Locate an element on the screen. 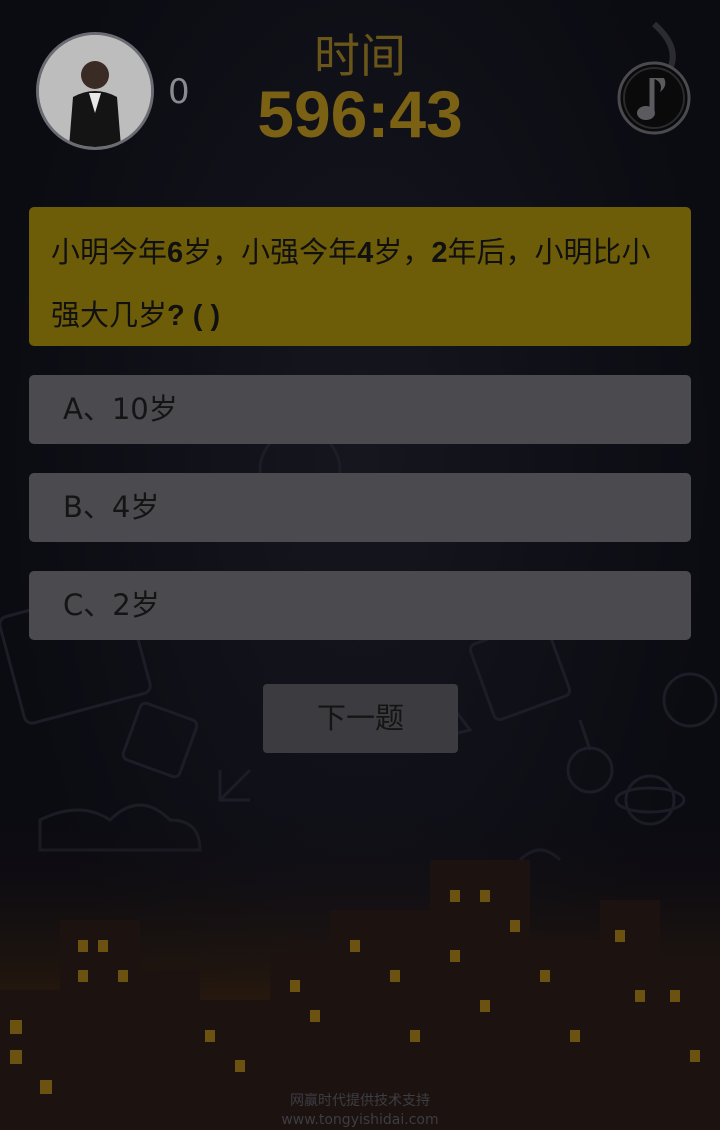 This screenshot has height=1130, width=720. music-toggle-button is located at coordinates (654, 80).